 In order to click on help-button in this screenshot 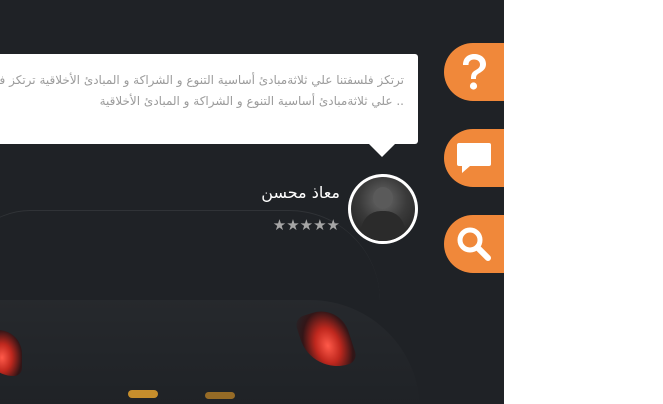, I will do `click(474, 72)`.